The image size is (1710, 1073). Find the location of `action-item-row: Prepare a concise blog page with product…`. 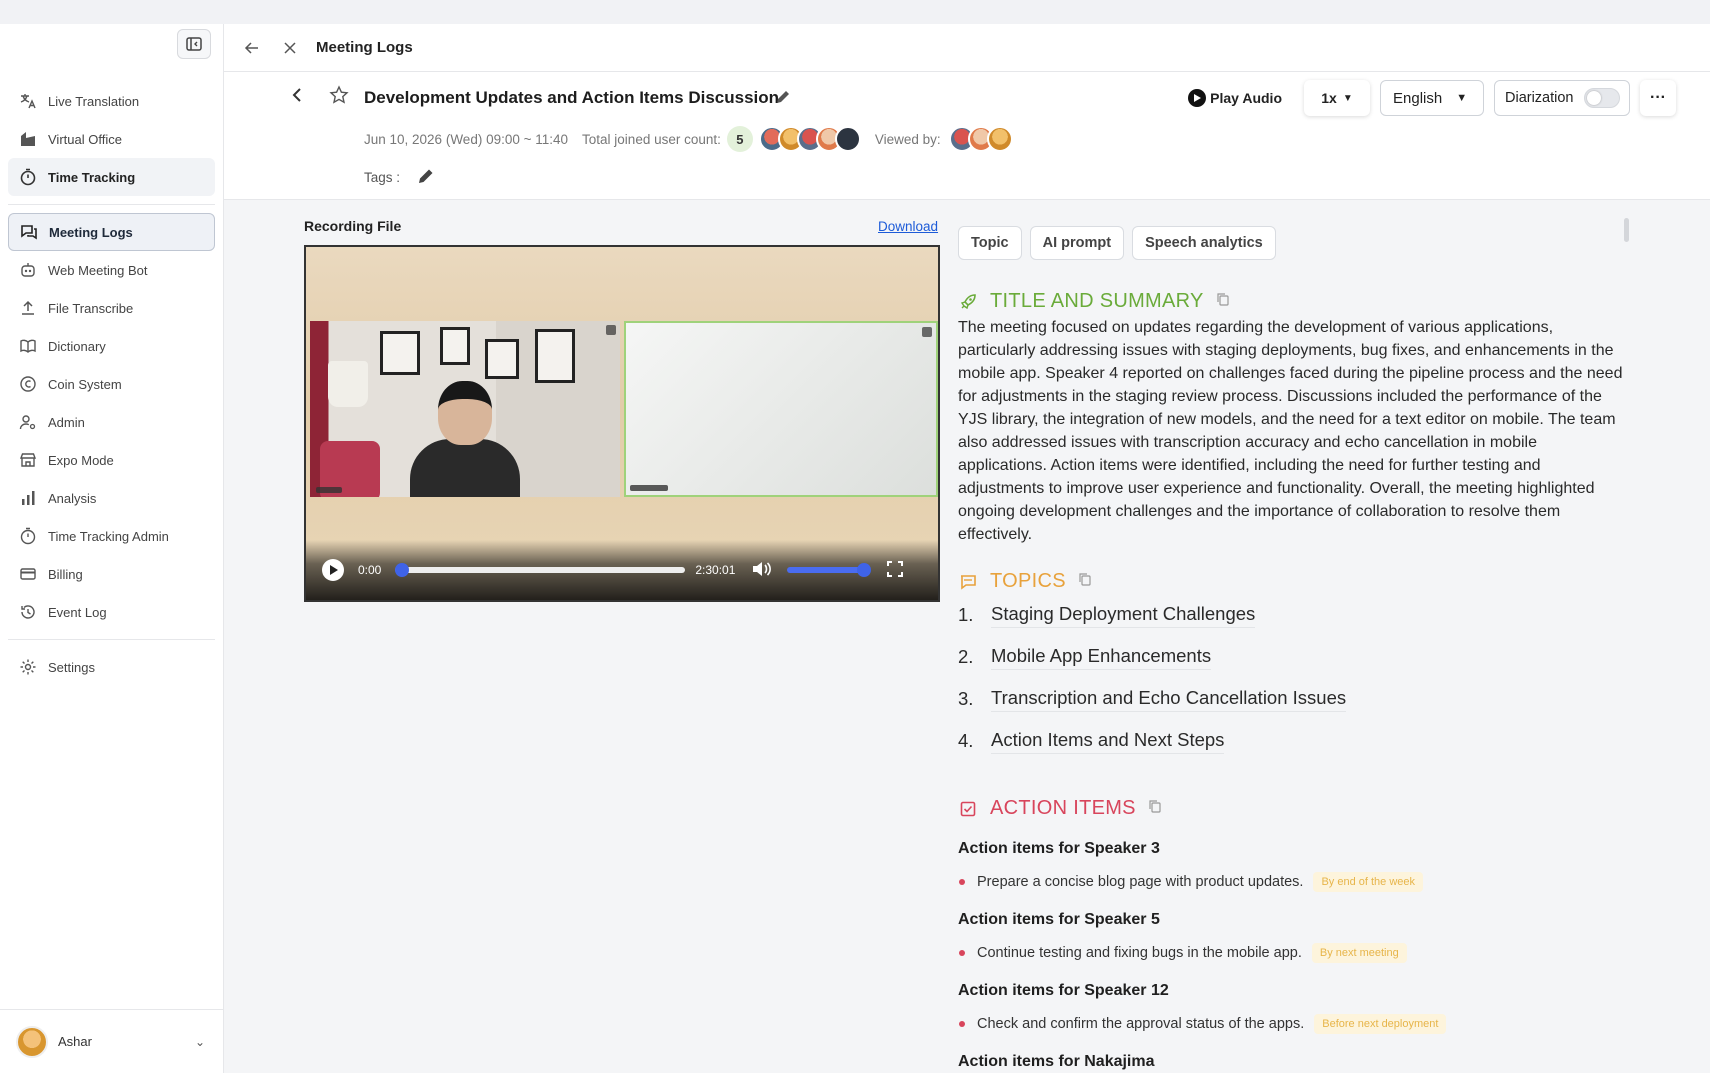

action-item-row: Prepare a concise blog page with product… is located at coordinates (1293, 882).